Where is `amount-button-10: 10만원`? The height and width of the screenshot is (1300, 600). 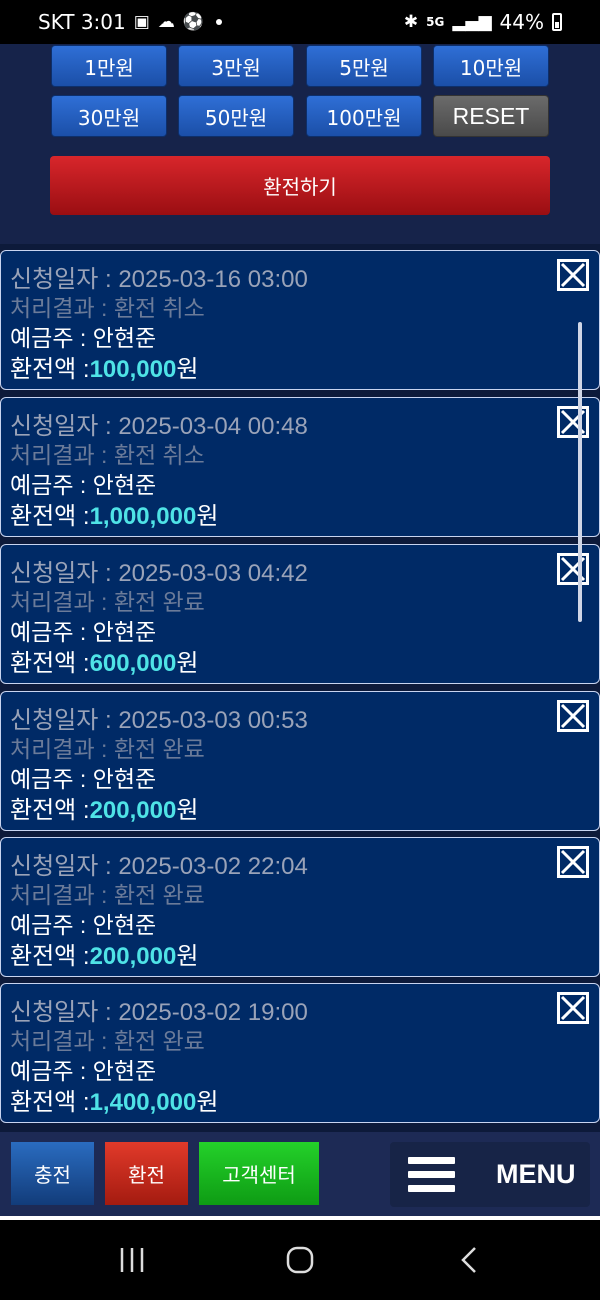
amount-button-10: 10만원 is located at coordinates (491, 66).